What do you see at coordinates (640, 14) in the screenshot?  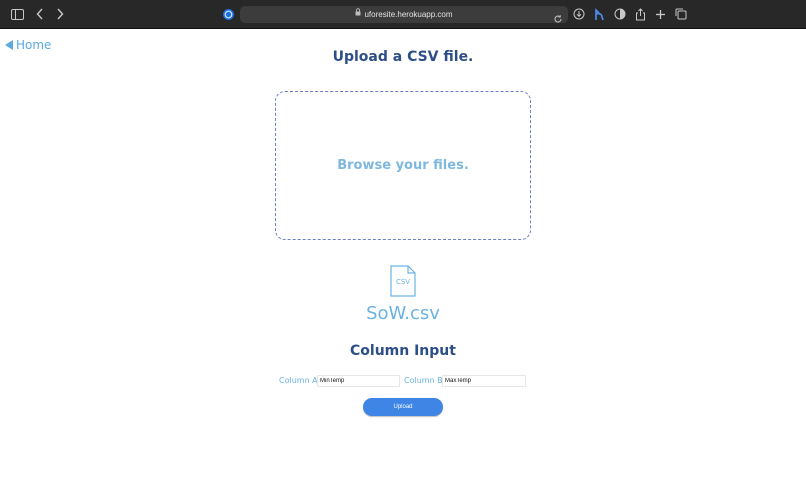 I see `share-icon` at bounding box center [640, 14].